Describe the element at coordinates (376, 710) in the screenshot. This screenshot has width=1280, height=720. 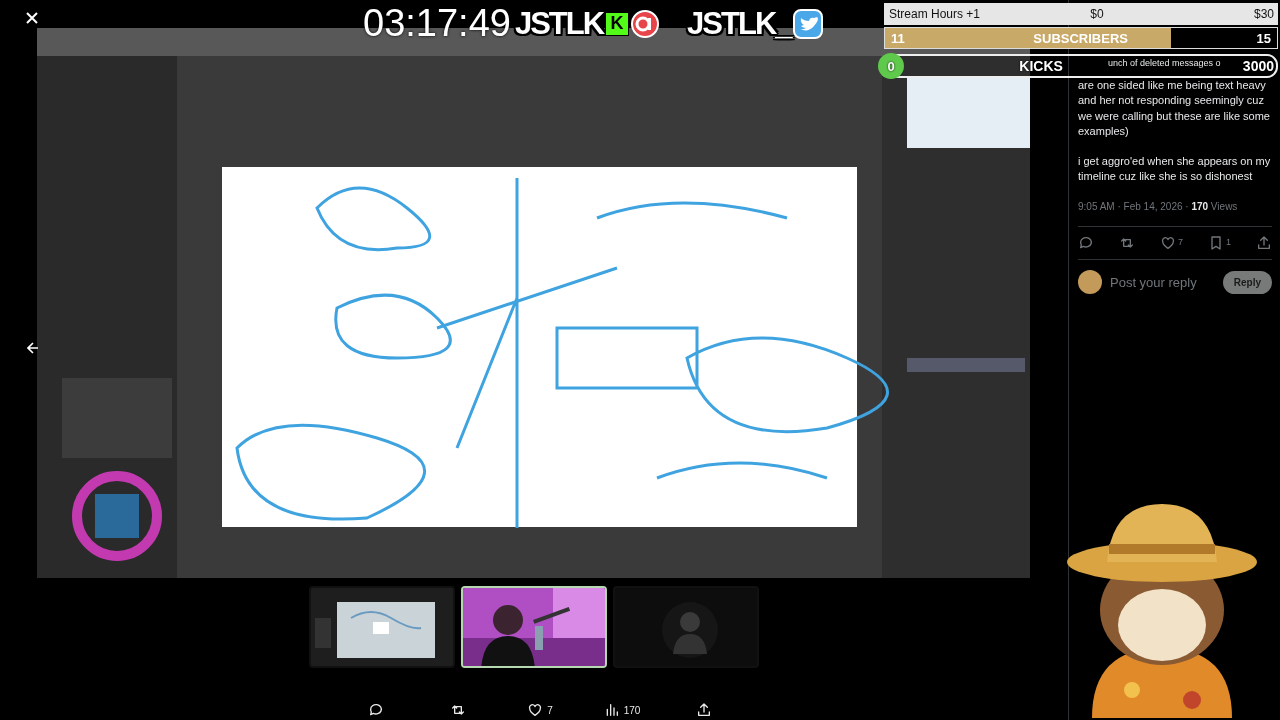
I see `speech-bubble-icon` at that location.